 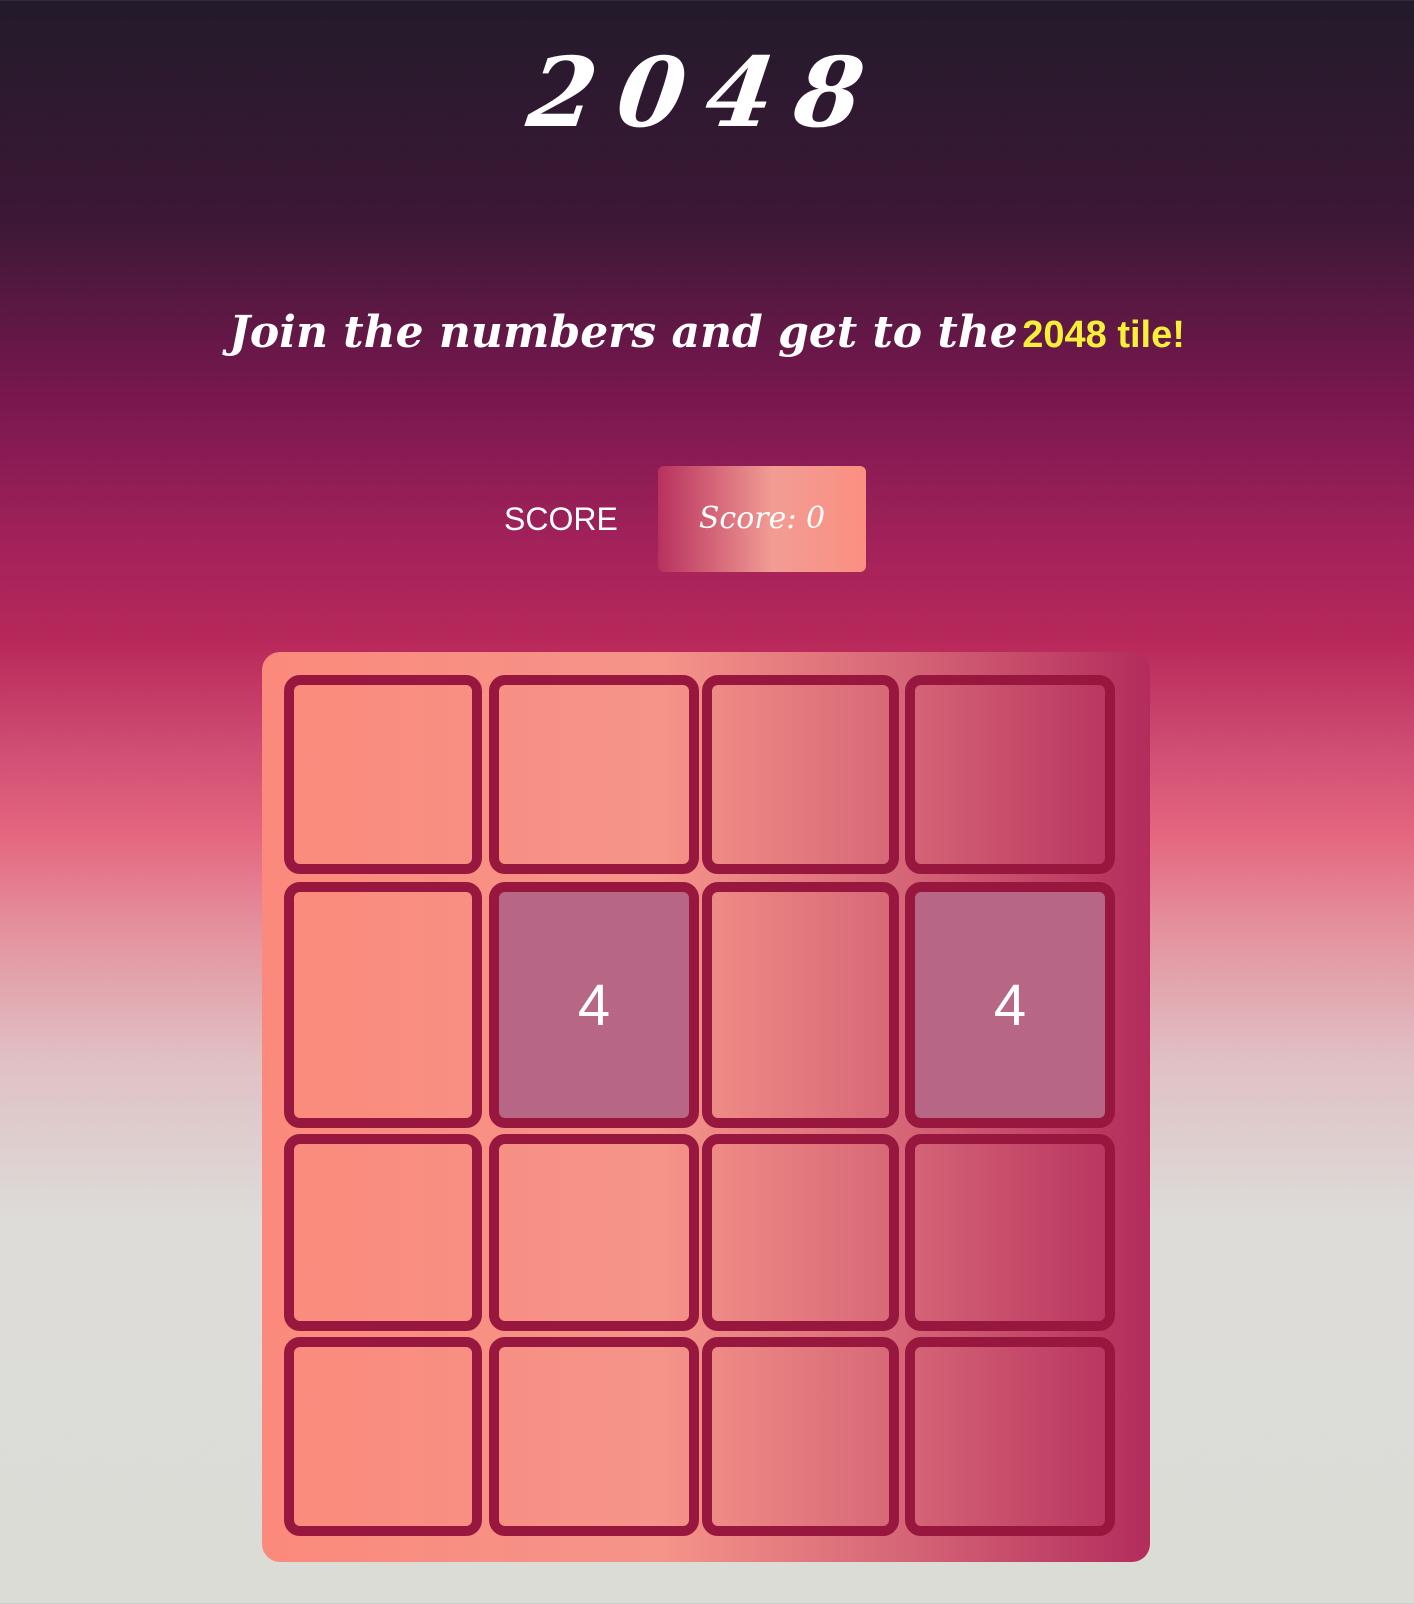 What do you see at coordinates (762, 519) in the screenshot?
I see `score-display: Score: 0` at bounding box center [762, 519].